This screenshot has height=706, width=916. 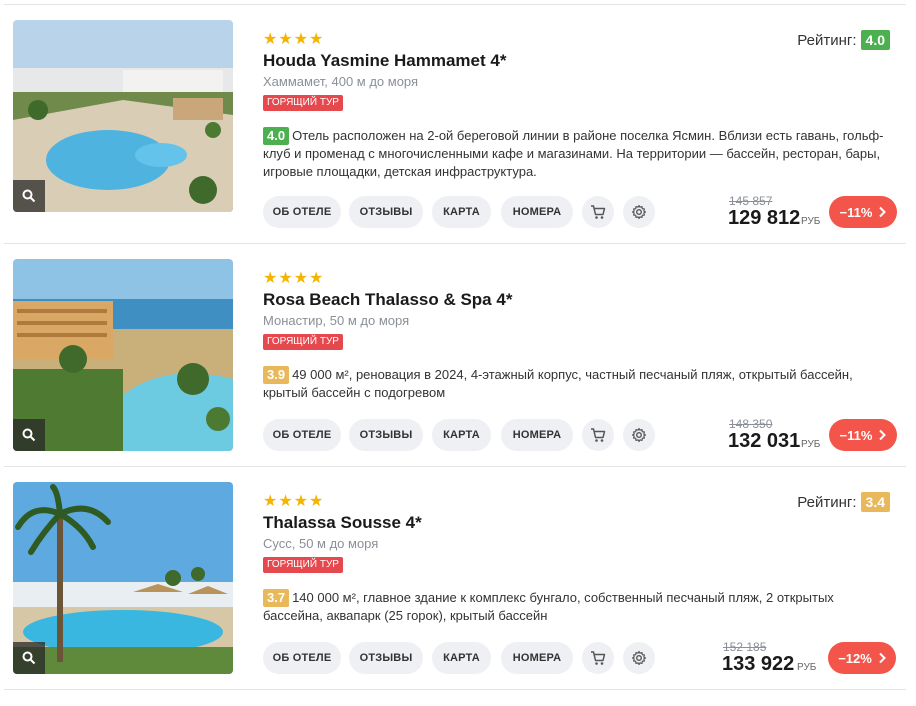 What do you see at coordinates (341, 81) in the screenshot?
I see `hotel-location: Хаммамет, 400 м до моря` at bounding box center [341, 81].